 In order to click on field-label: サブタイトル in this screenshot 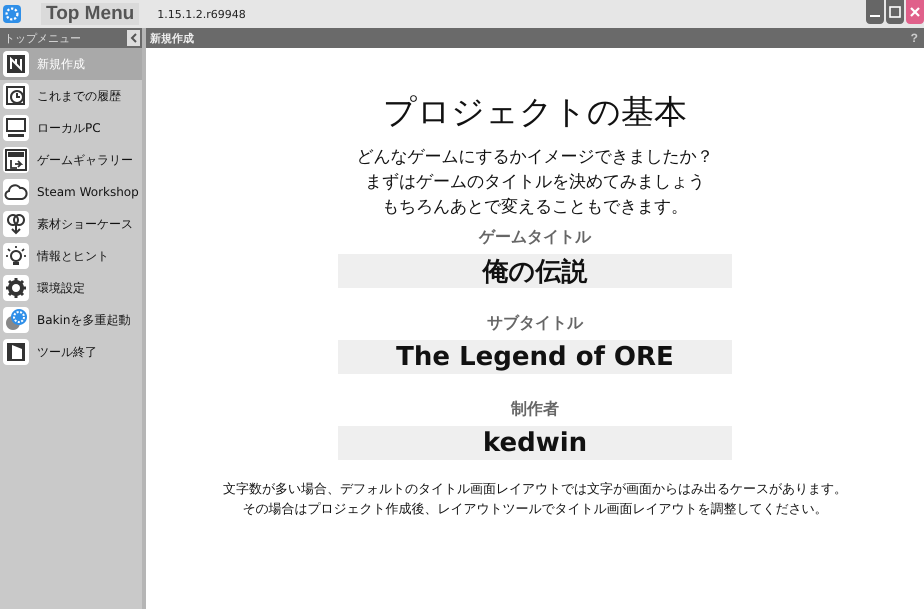, I will do `click(535, 323)`.